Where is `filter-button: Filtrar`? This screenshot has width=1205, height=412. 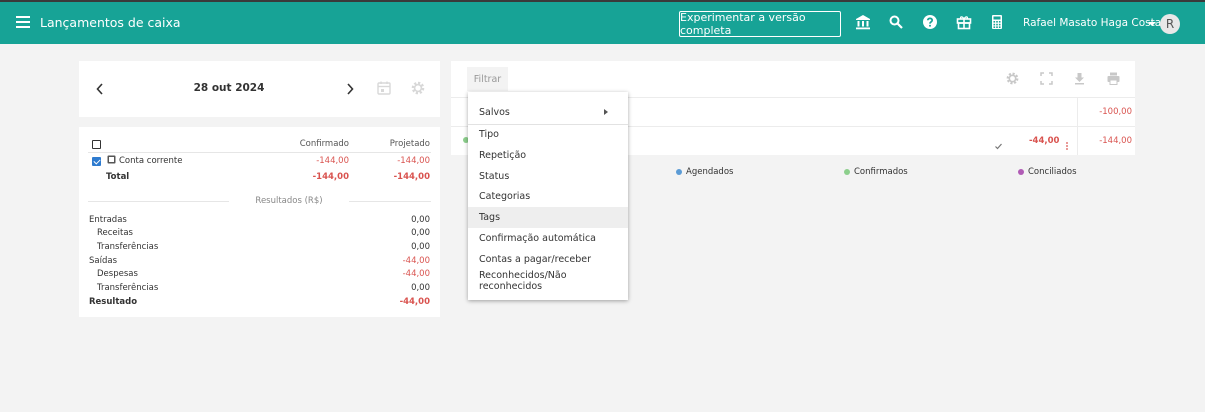 filter-button: Filtrar is located at coordinates (487, 79).